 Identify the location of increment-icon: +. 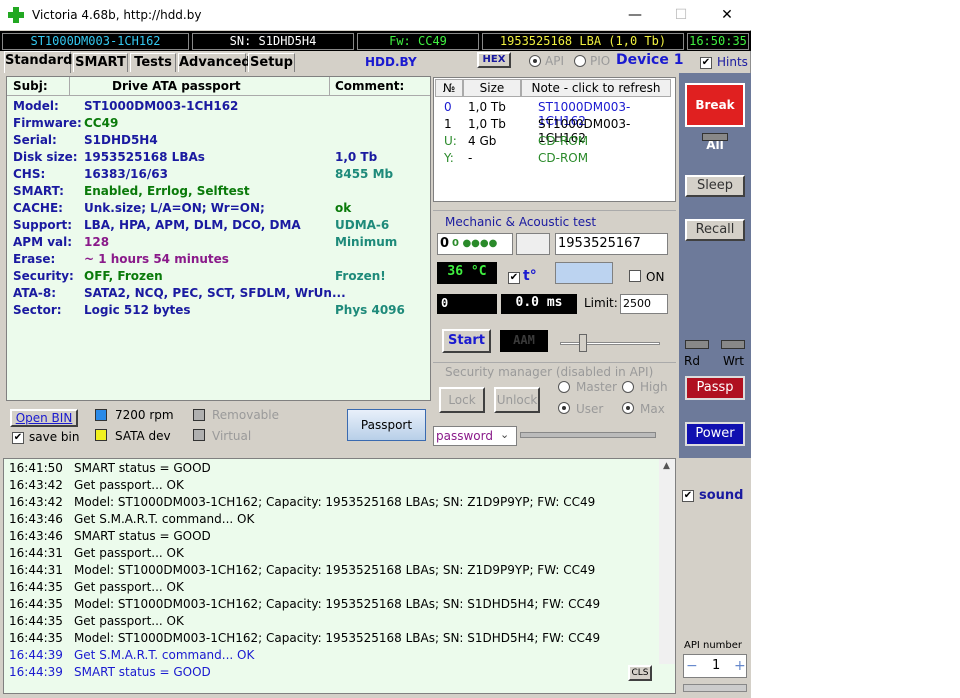
(740, 666).